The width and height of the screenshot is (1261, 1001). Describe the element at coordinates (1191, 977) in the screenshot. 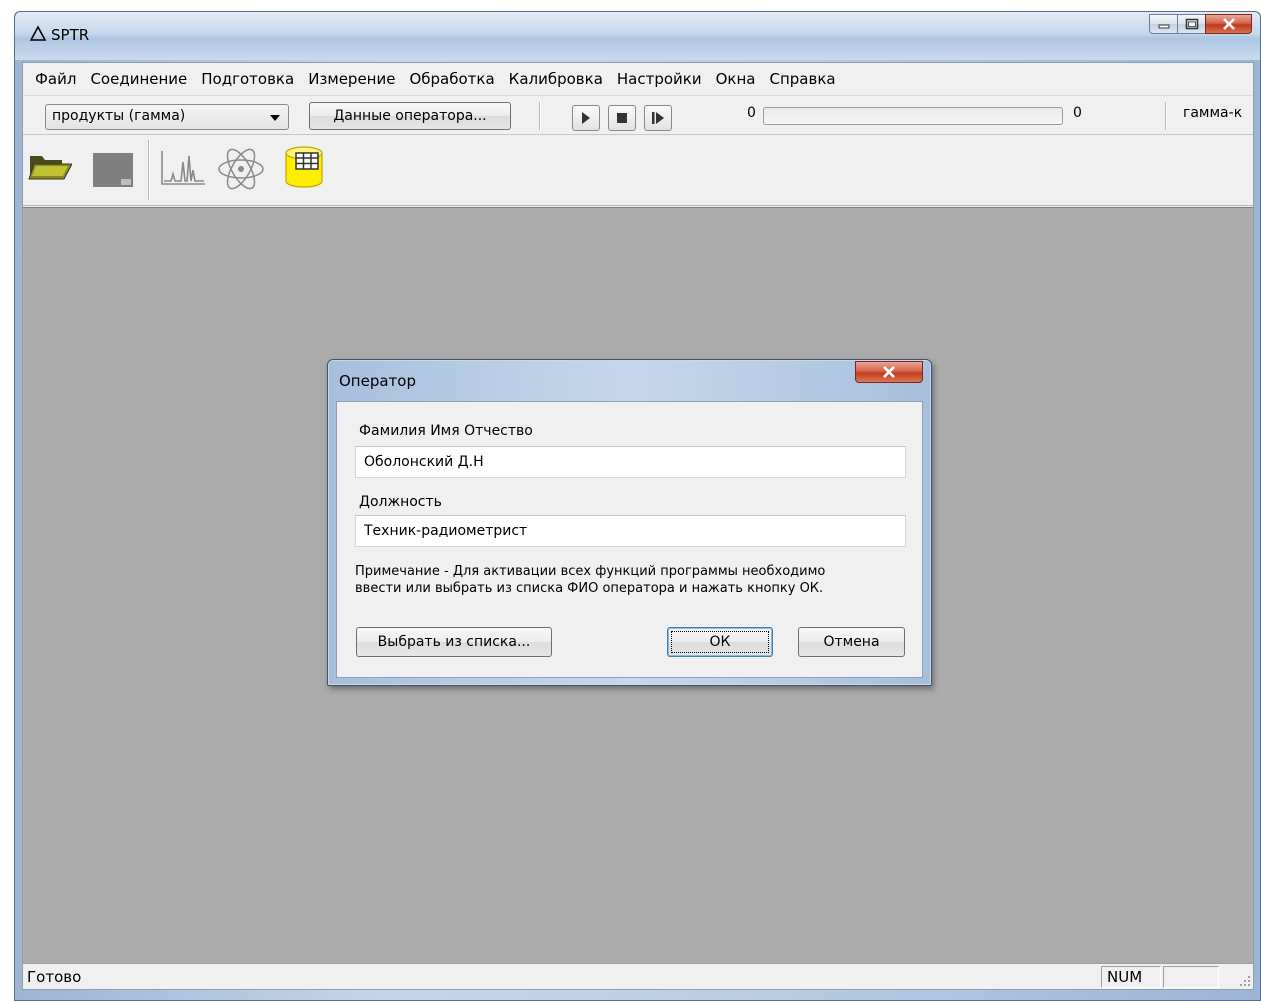

I see `status-pane-empty` at that location.